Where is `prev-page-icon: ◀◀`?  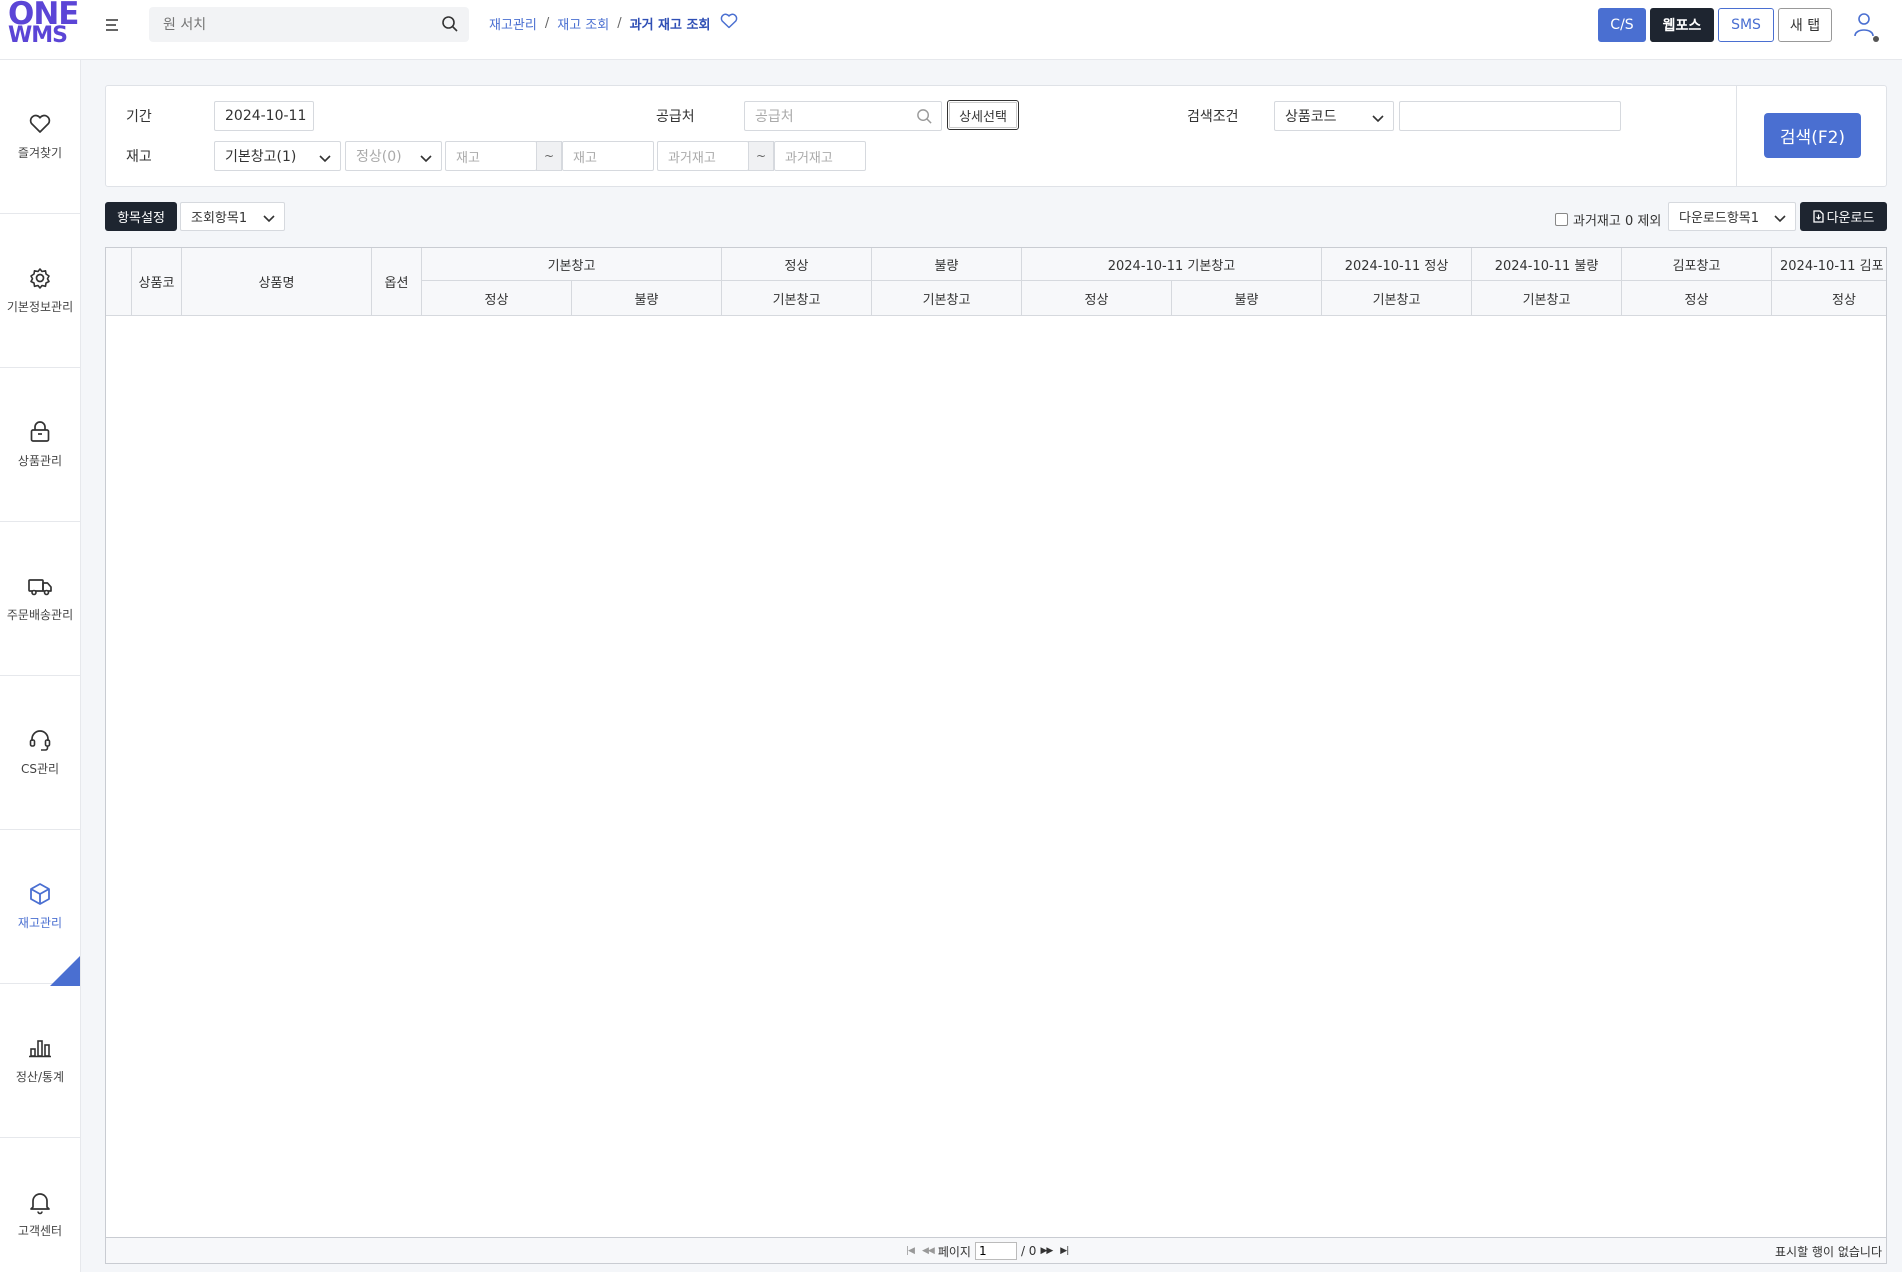
prev-page-icon: ◀◀ is located at coordinates (928, 1251).